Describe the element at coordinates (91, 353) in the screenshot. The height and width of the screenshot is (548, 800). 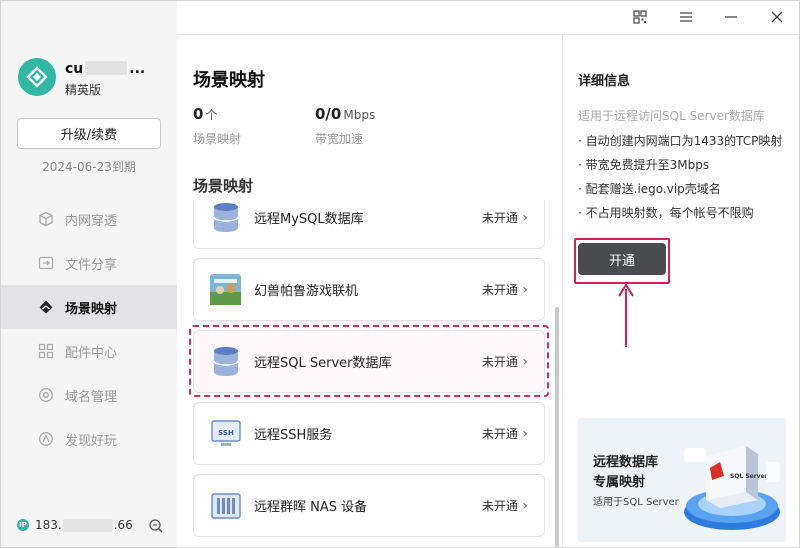
I see `sidebar-item-label: 配件中心` at that location.